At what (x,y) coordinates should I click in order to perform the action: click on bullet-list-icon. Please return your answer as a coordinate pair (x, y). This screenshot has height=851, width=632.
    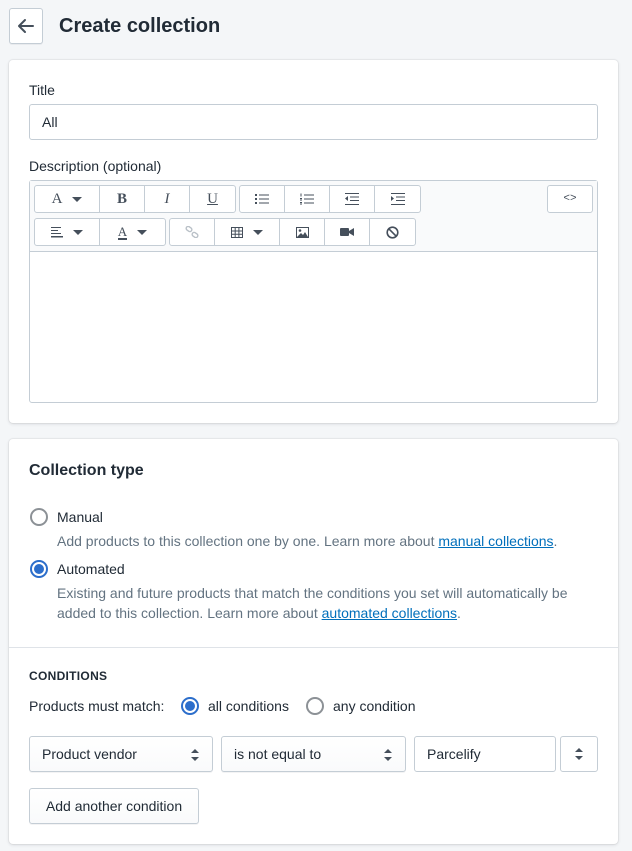
    Looking at the image, I should click on (262, 199).